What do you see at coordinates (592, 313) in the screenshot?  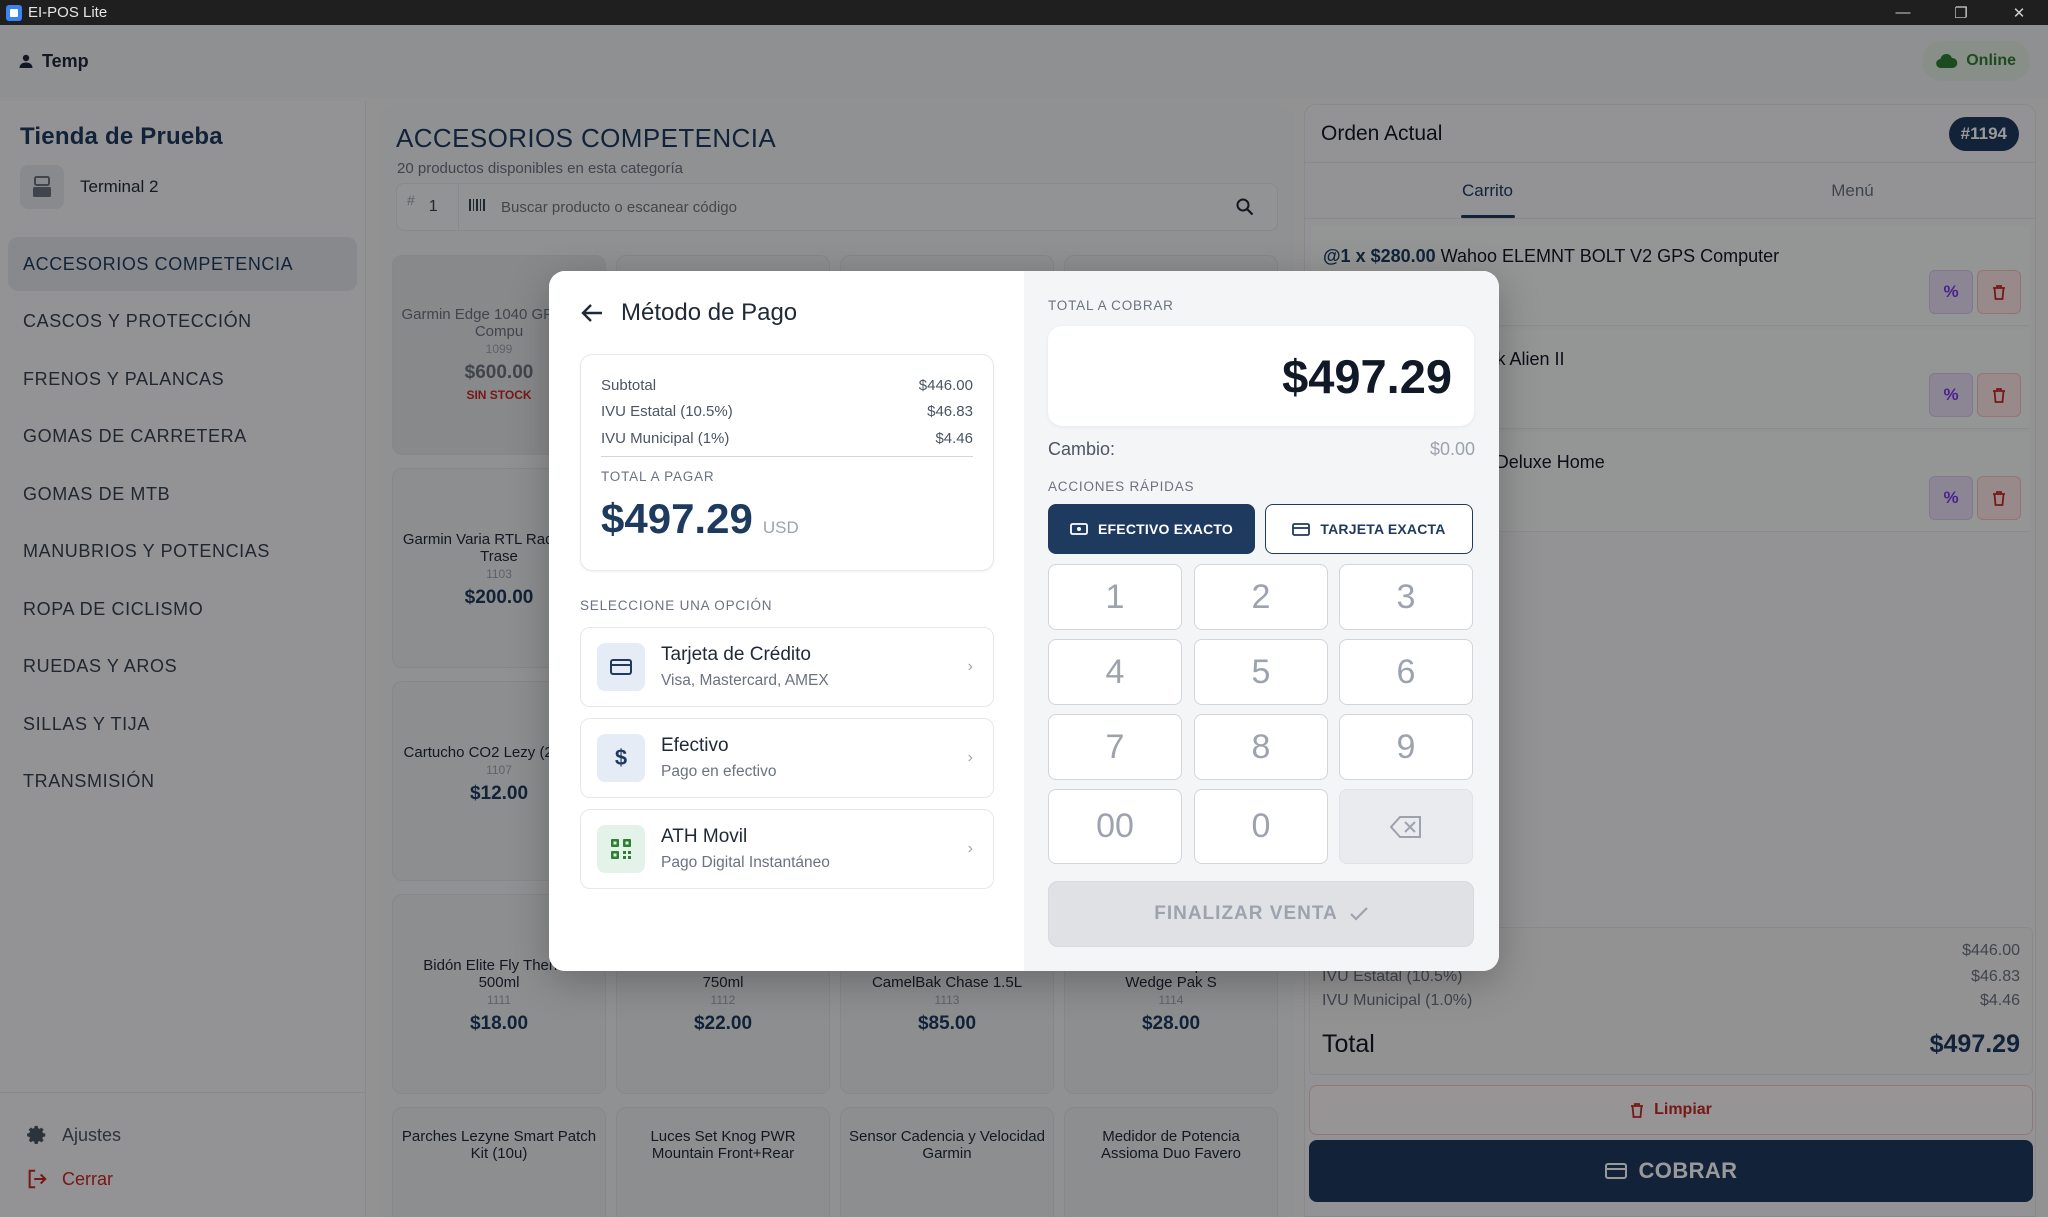 I see `back-arrow-icon` at bounding box center [592, 313].